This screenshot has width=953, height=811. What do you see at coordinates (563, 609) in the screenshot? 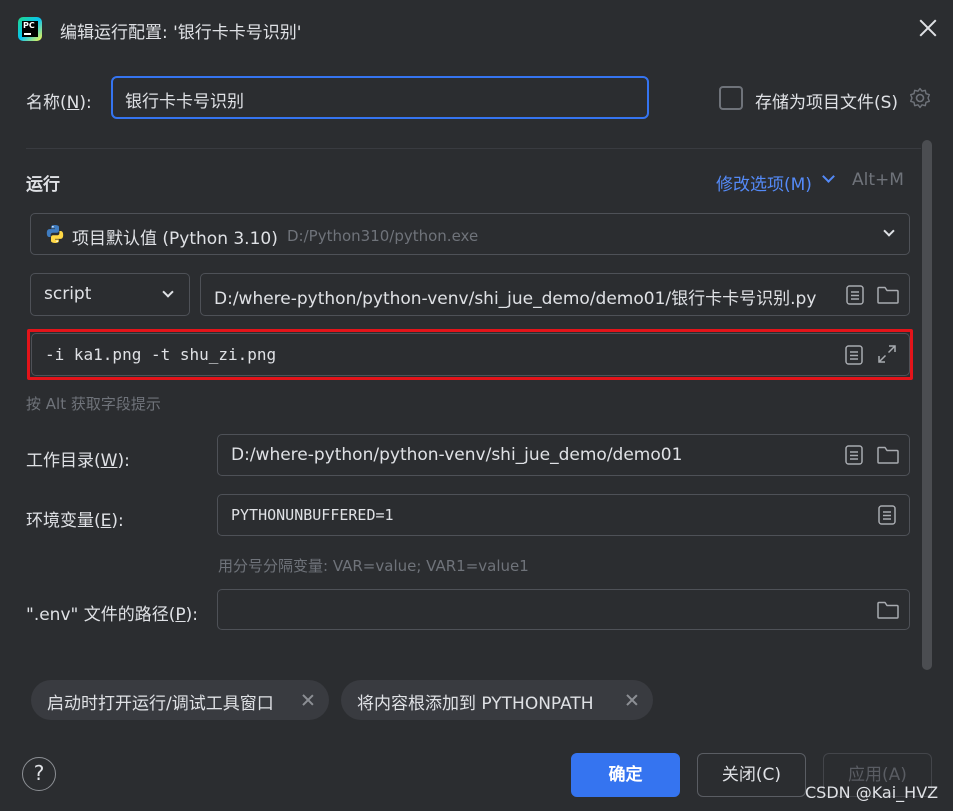
I see `env-file-field` at bounding box center [563, 609].